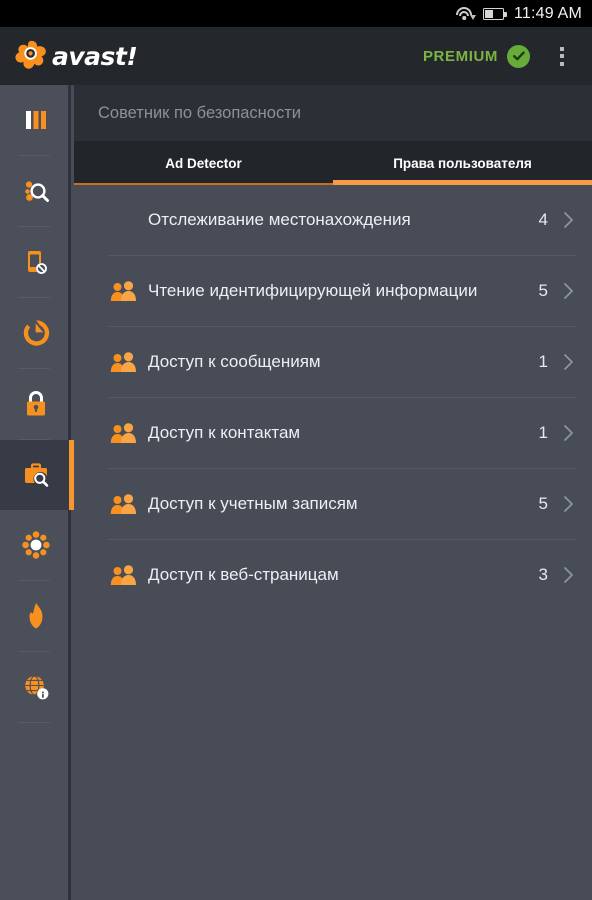  I want to click on list-item: Отслеживание местонахождения 4, so click(333, 220).